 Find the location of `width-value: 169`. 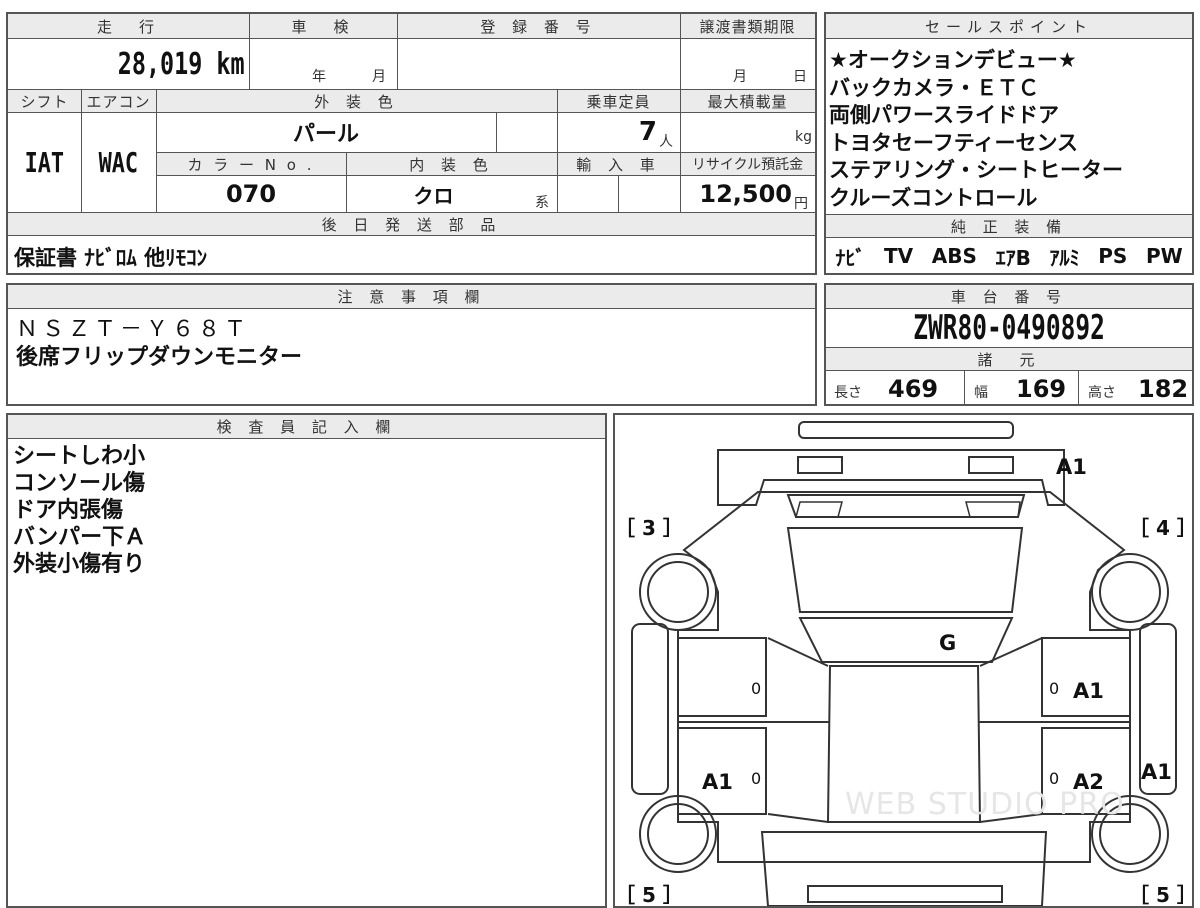

width-value: 169 is located at coordinates (1041, 389).